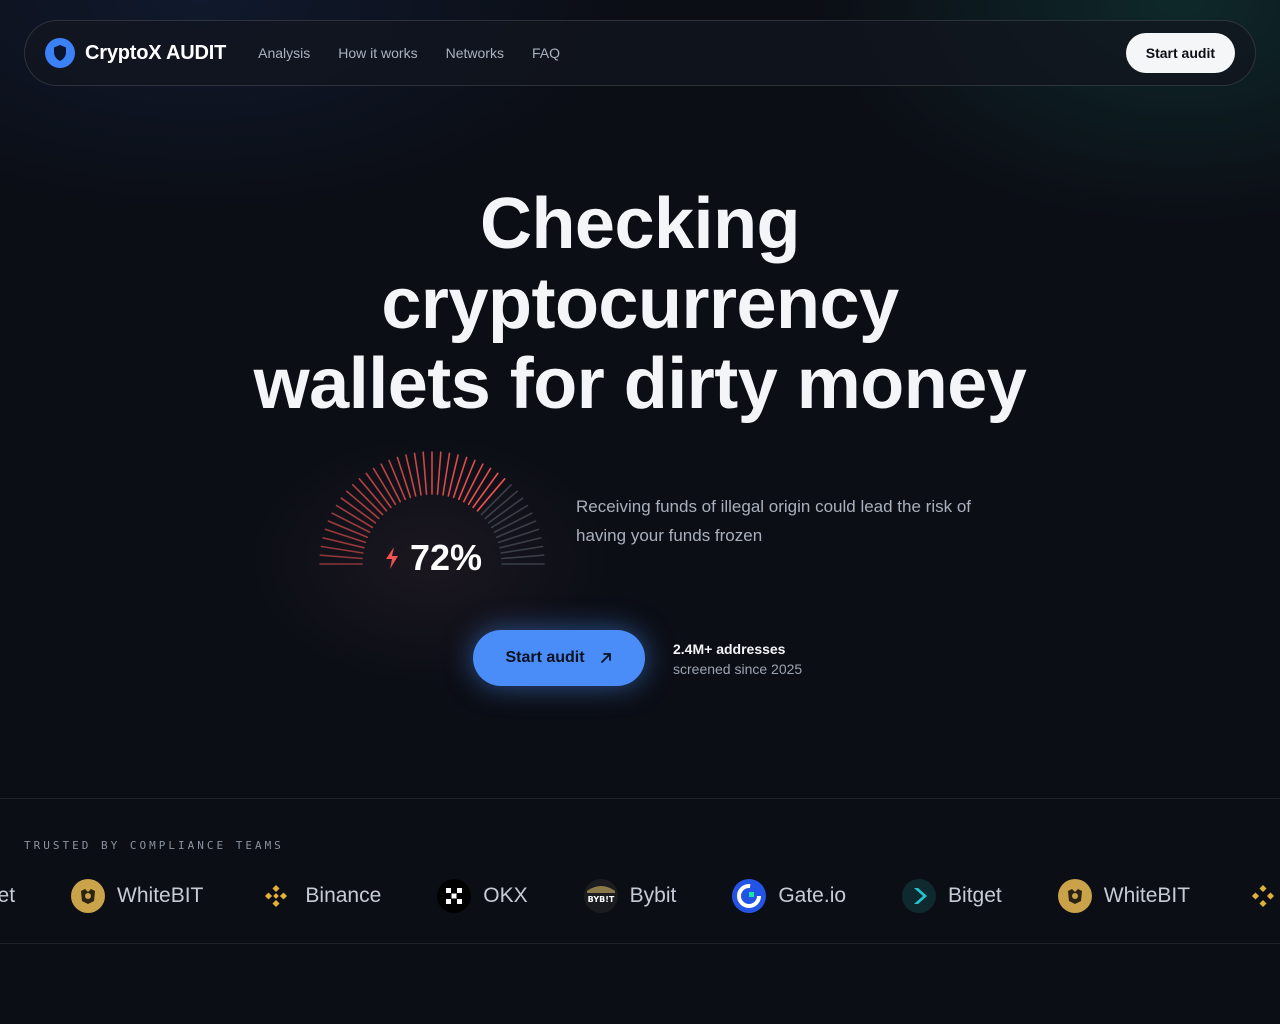 This screenshot has height=1024, width=1280. I want to click on nav-link-analysis: Analysis, so click(284, 53).